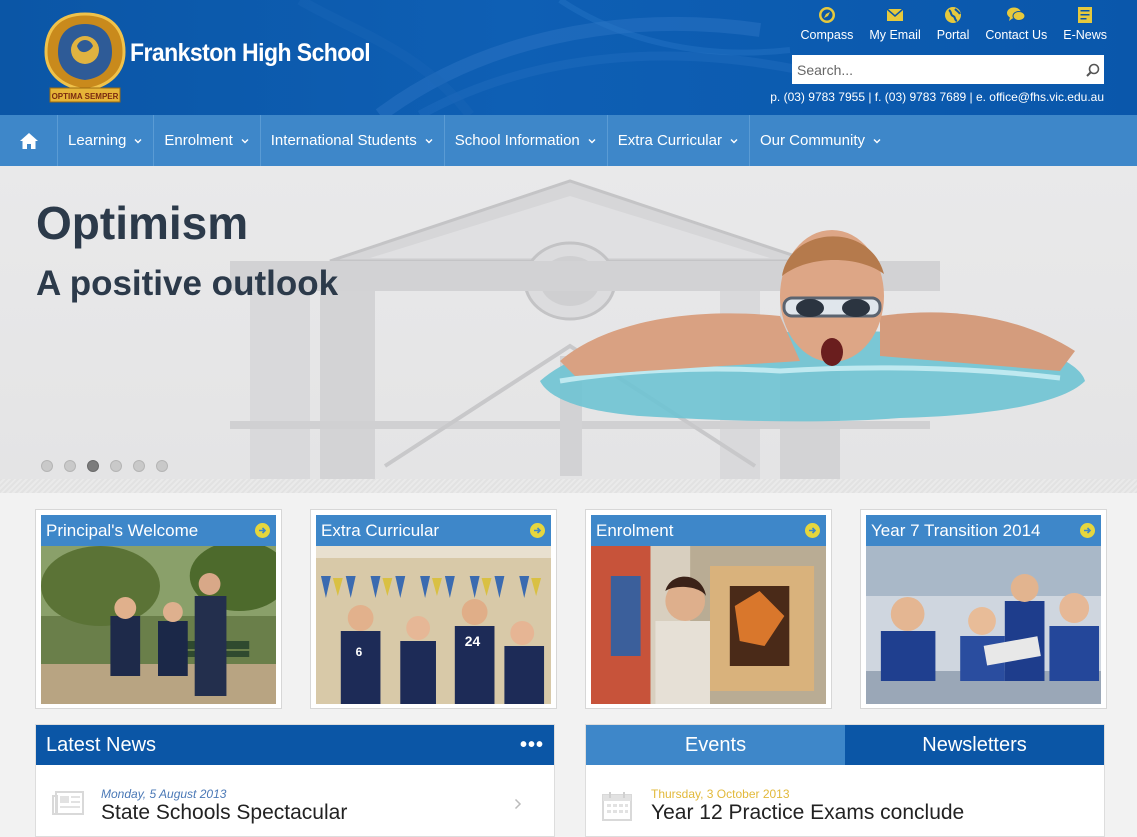  Describe the element at coordinates (532, 745) in the screenshot. I see `more-options-button: •••` at that location.